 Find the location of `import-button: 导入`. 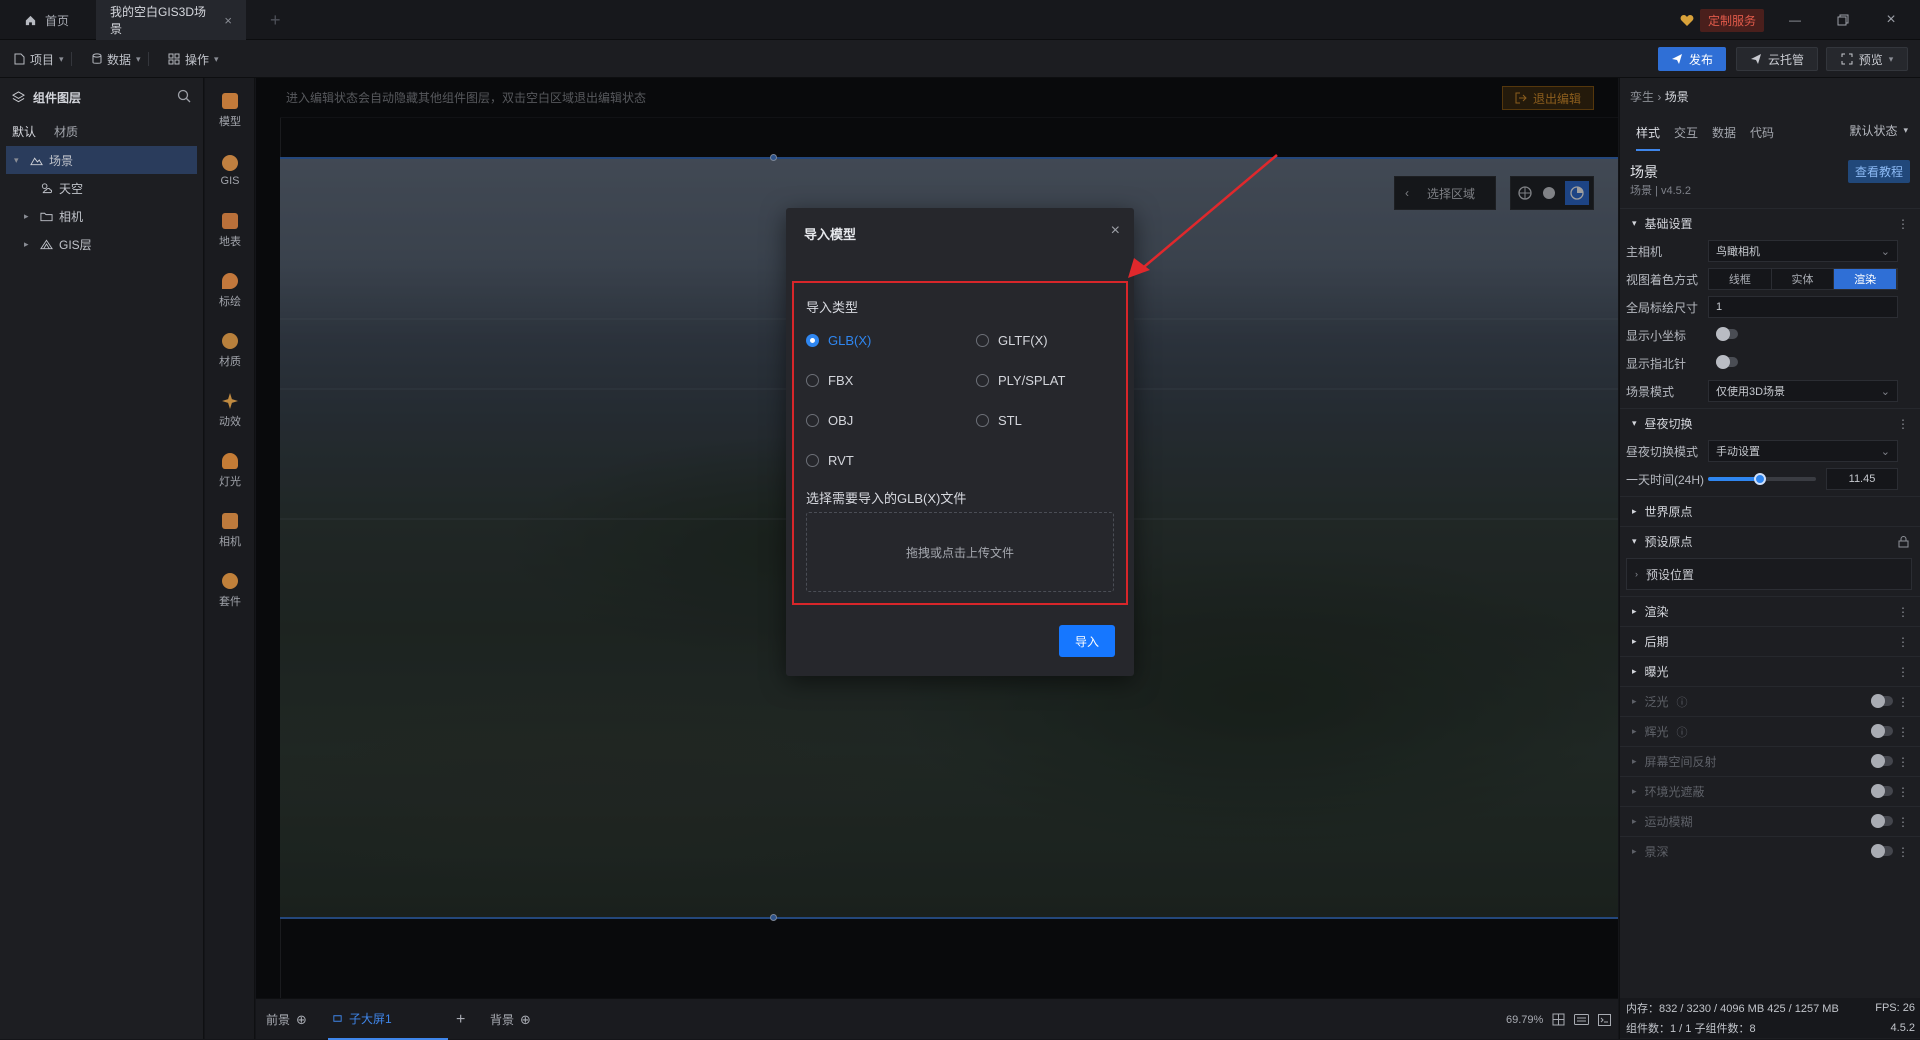

import-button: 导入 is located at coordinates (1087, 641).